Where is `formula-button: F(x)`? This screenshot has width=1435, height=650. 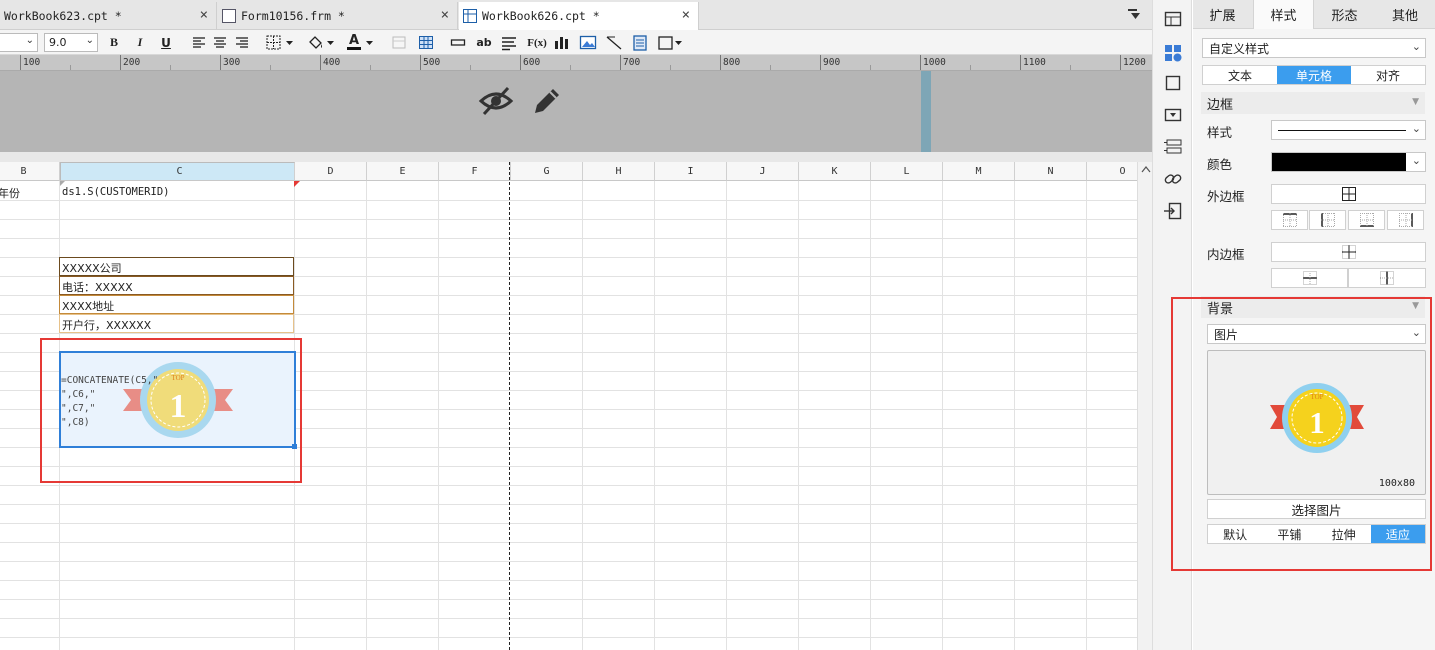
formula-button: F(x) is located at coordinates (537, 42).